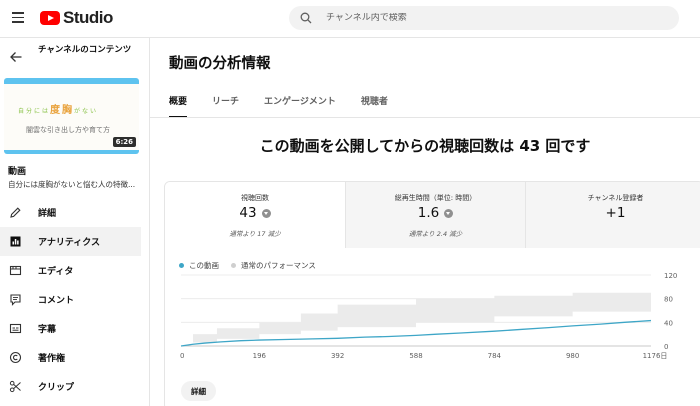 The height and width of the screenshot is (406, 700). I want to click on thumbnail-bar-bottom, so click(71, 152).